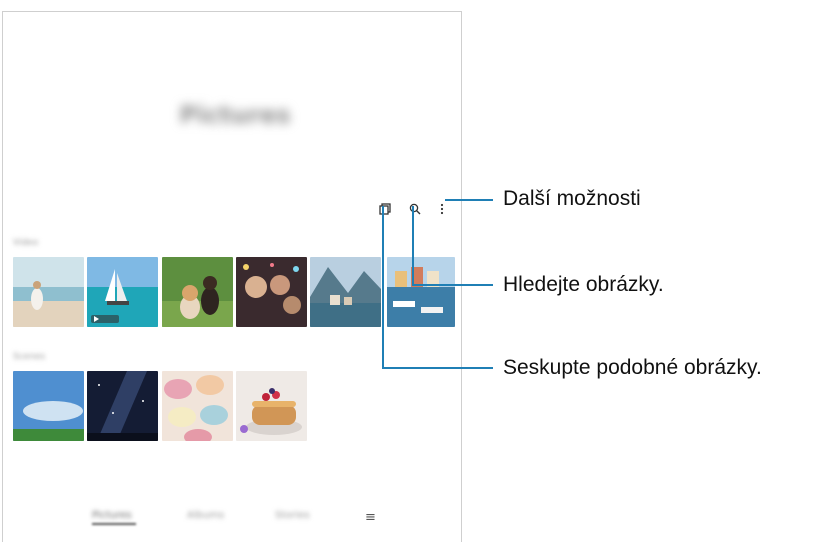  Describe the element at coordinates (469, 200) in the screenshot. I see `leader-line-more` at that location.